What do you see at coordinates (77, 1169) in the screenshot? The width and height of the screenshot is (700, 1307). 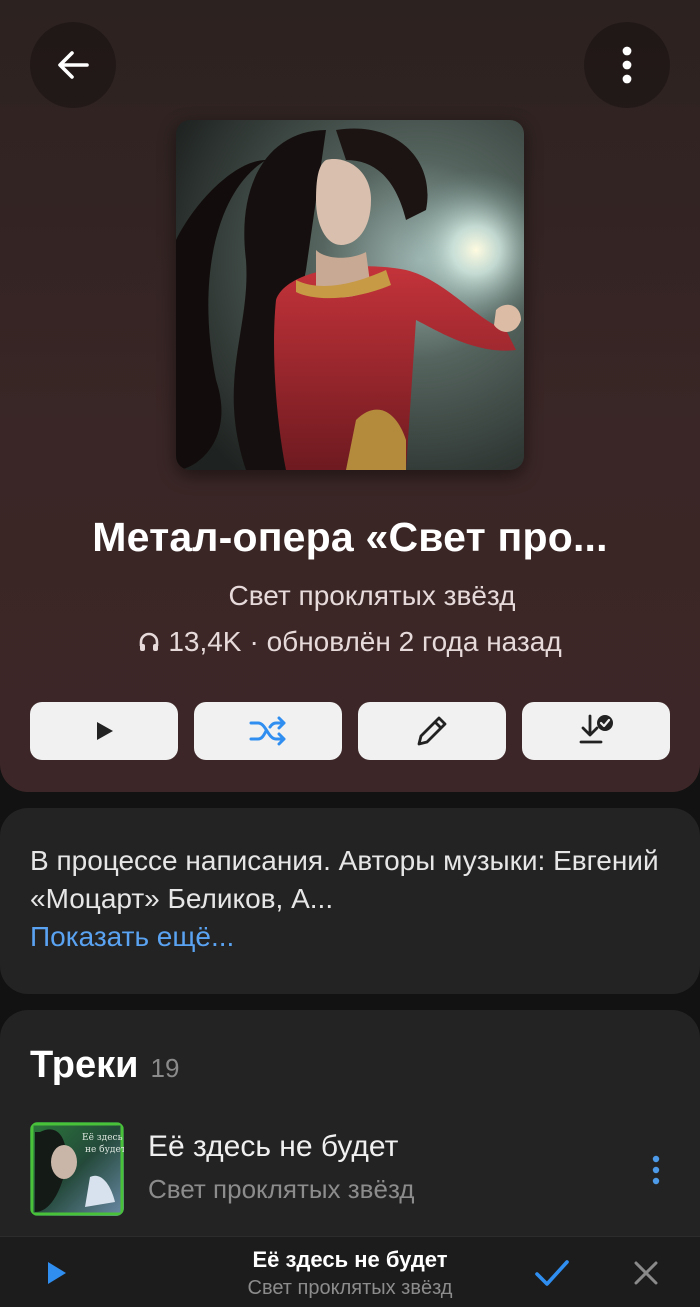 I see `track-thumbnail: Её здесь не будет` at bounding box center [77, 1169].